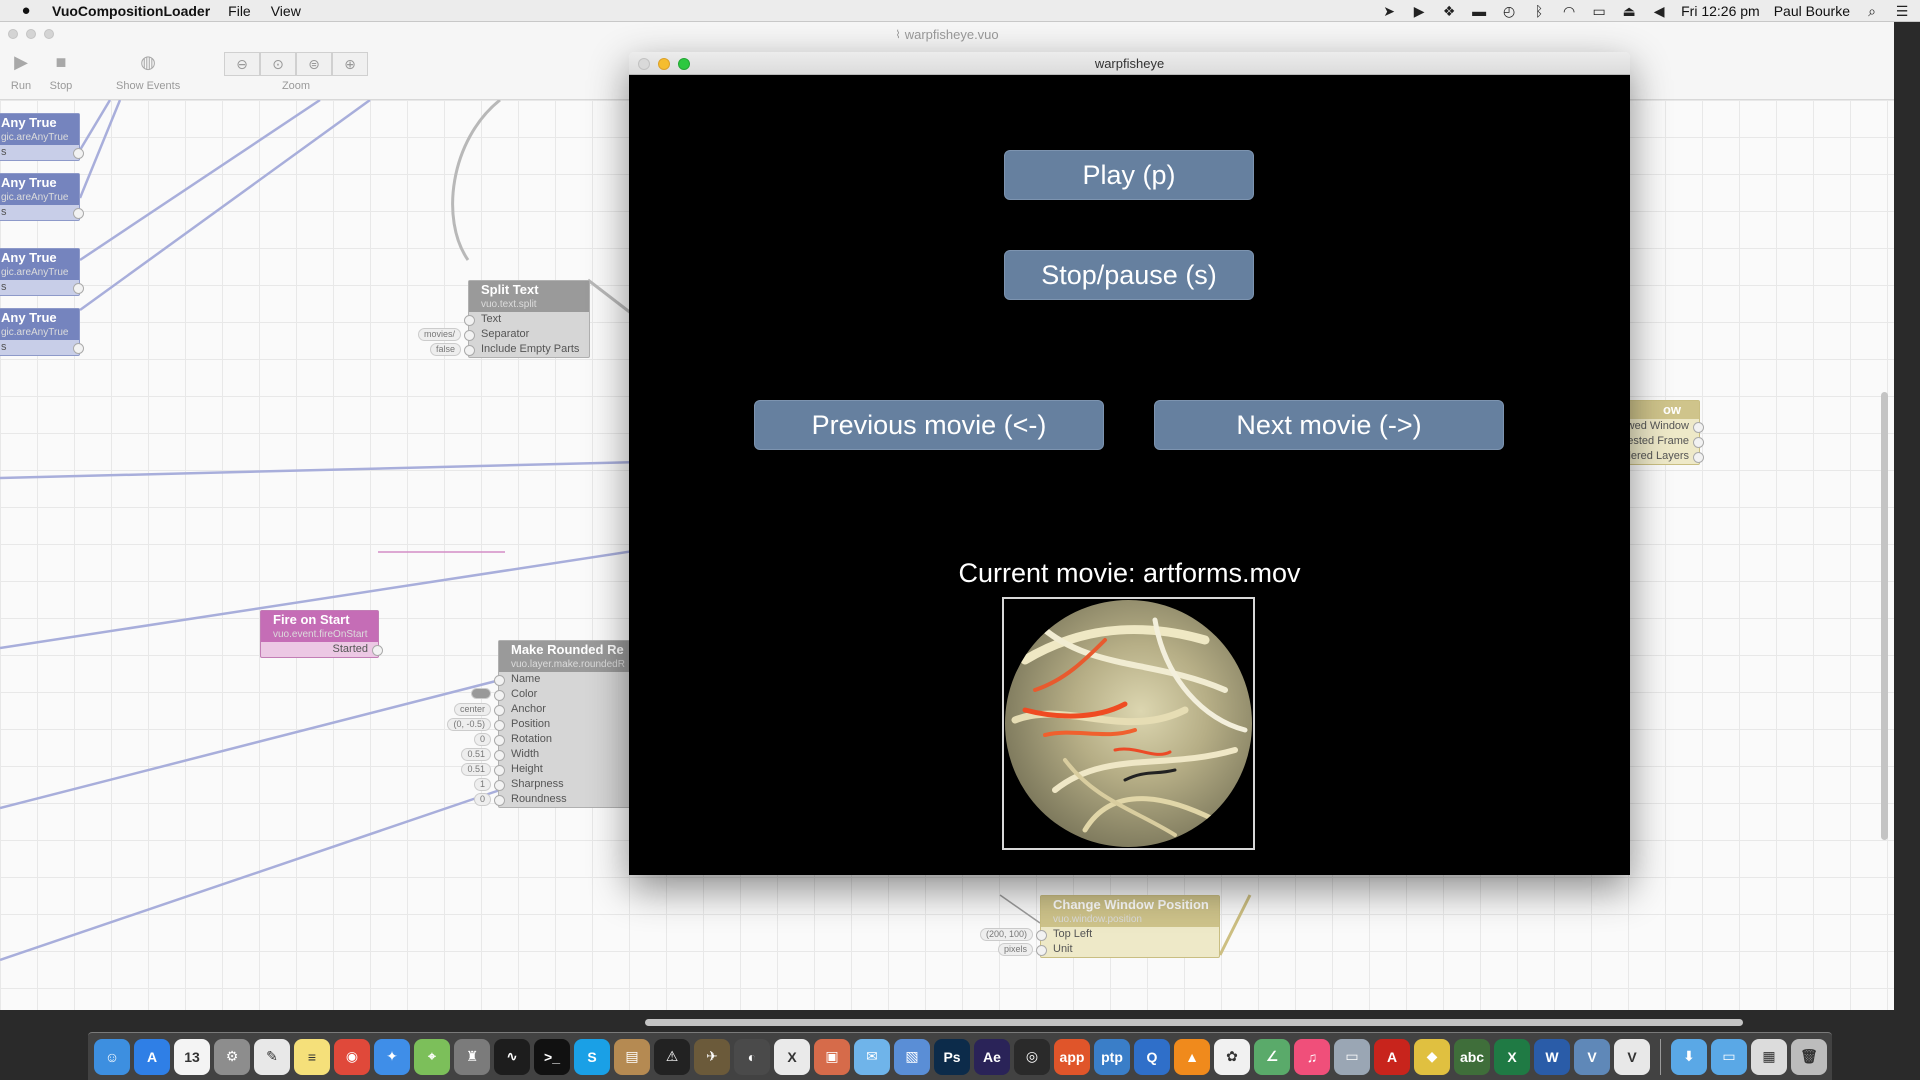  Describe the element at coordinates (1809, 1056) in the screenshot. I see `trash-icon: 🗑` at that location.